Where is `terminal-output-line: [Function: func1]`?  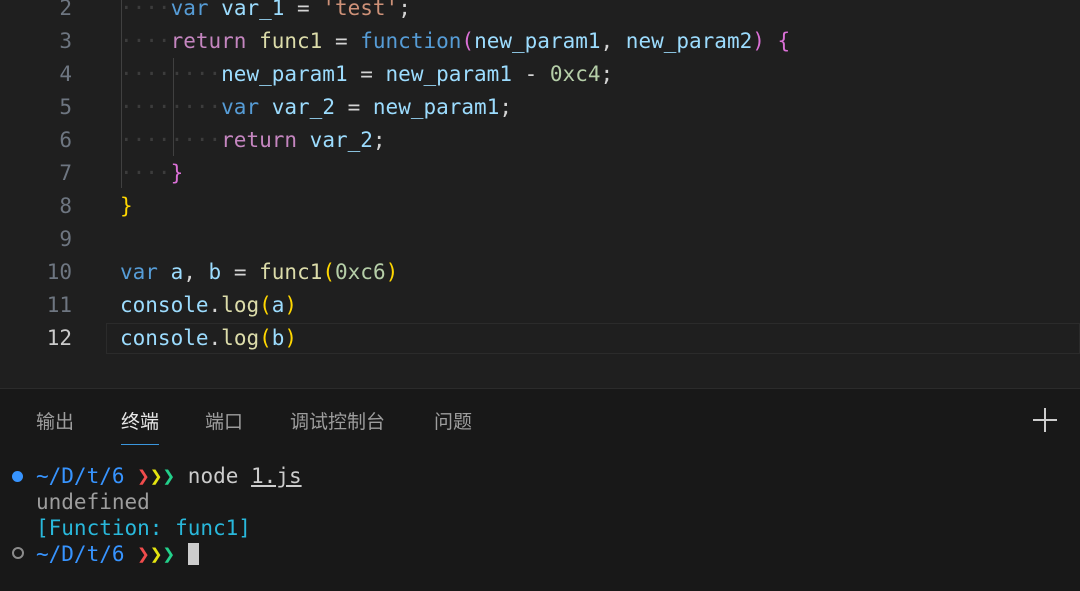
terminal-output-line: [Function: func1] is located at coordinates (143, 528).